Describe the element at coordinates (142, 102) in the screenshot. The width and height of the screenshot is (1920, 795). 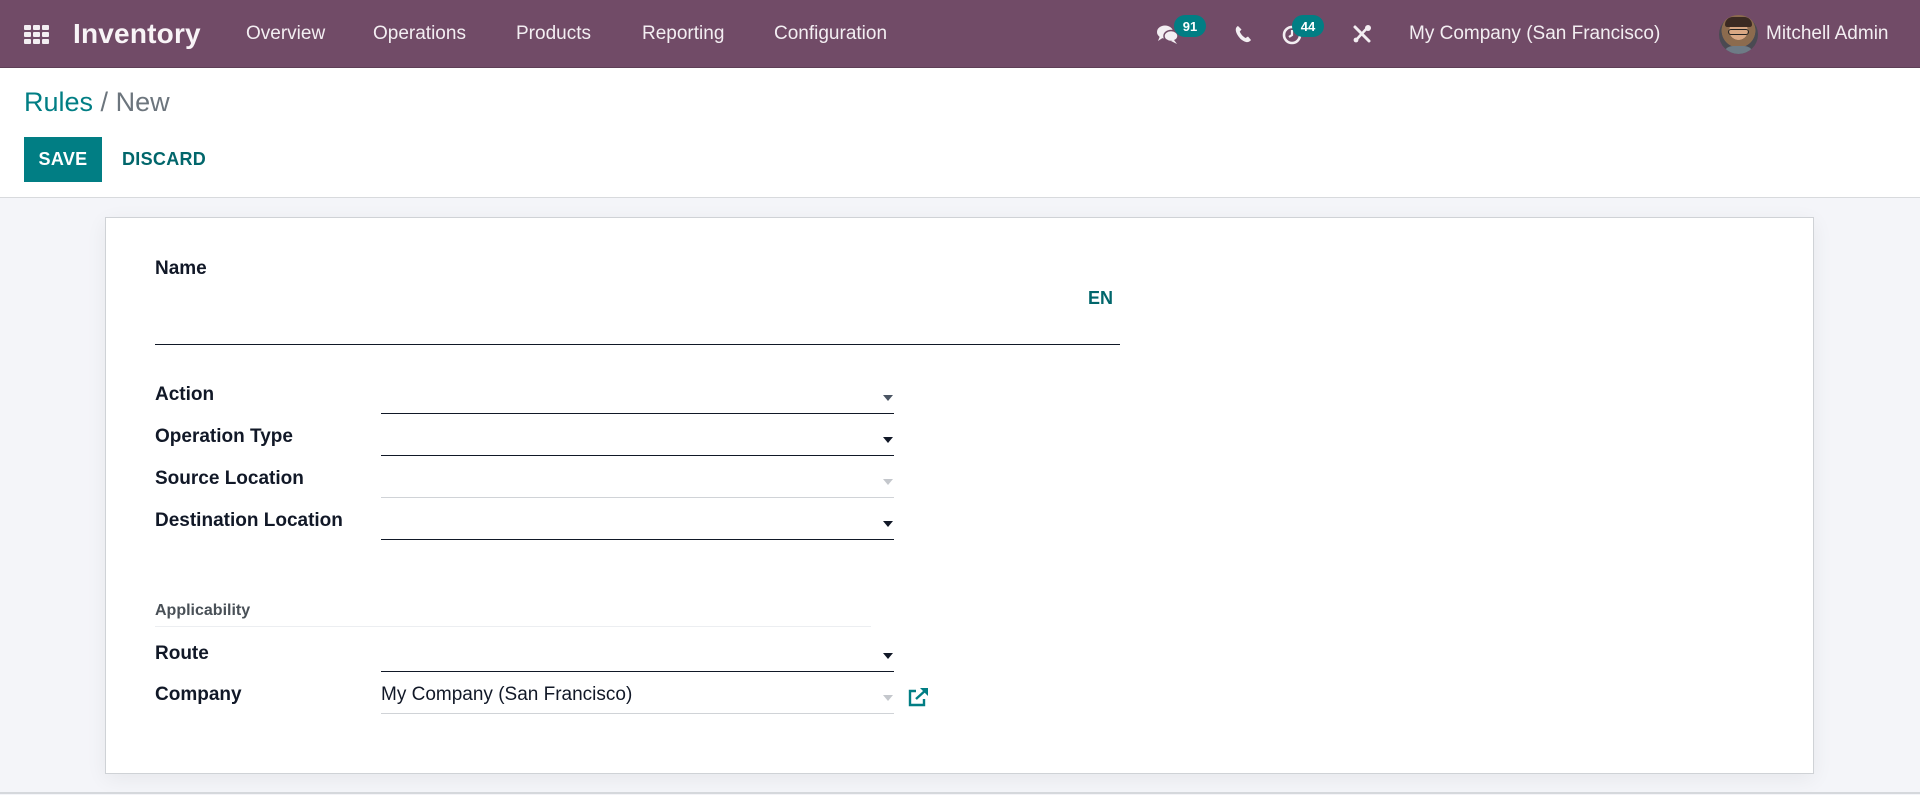
I see `breadcrumb-current: New` at that location.